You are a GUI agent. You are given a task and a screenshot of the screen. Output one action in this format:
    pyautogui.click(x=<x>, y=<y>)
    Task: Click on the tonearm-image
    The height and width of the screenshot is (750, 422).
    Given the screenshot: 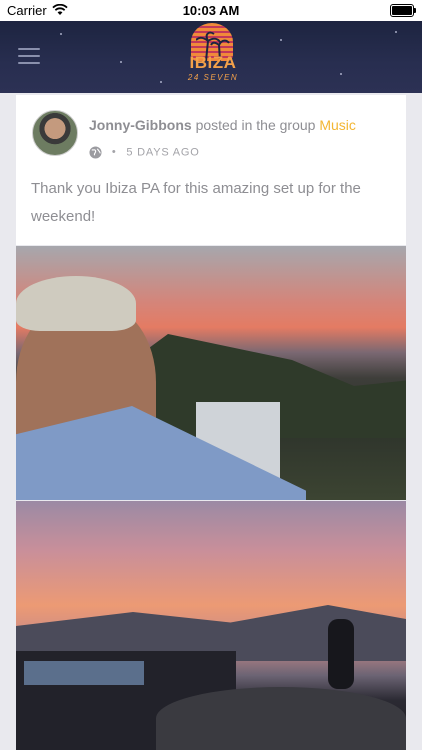 What is the action you would take?
    pyautogui.click(x=341, y=654)
    